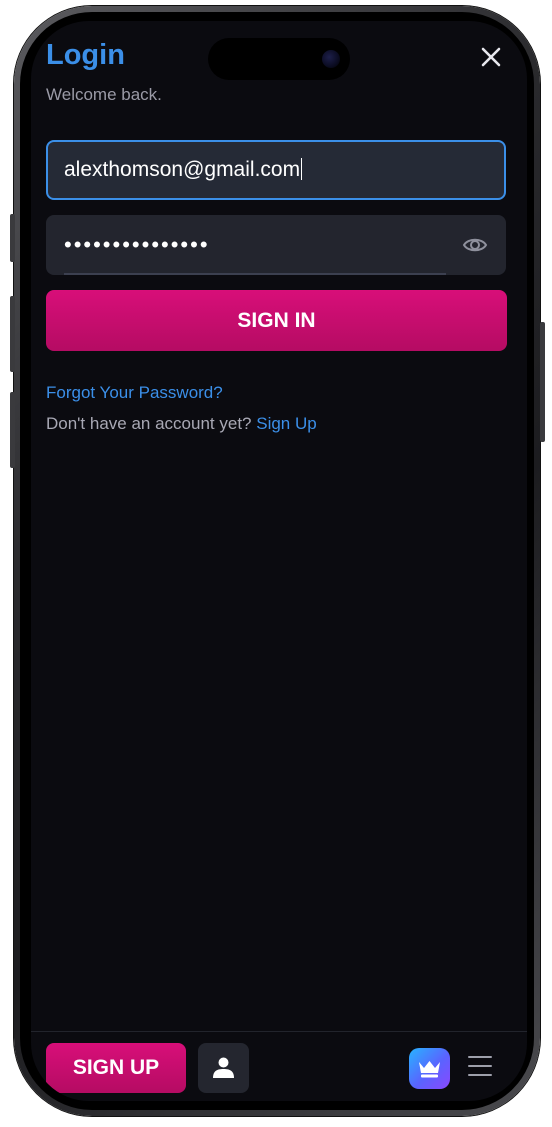 This screenshot has height=1127, width=552. Describe the element at coordinates (542, 382) in the screenshot. I see `power-button` at that location.